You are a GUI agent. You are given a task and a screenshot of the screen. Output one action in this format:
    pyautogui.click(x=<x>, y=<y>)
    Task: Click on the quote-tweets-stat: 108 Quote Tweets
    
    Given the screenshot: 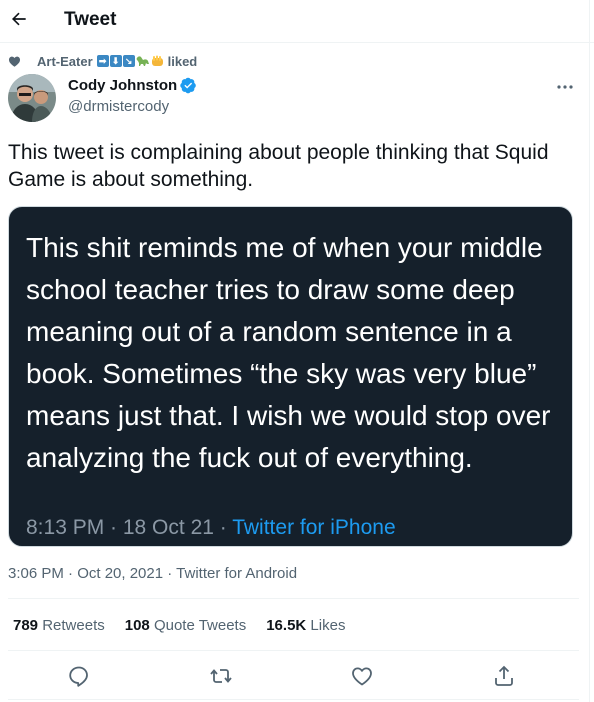 What is the action you would take?
    pyautogui.click(x=185, y=625)
    